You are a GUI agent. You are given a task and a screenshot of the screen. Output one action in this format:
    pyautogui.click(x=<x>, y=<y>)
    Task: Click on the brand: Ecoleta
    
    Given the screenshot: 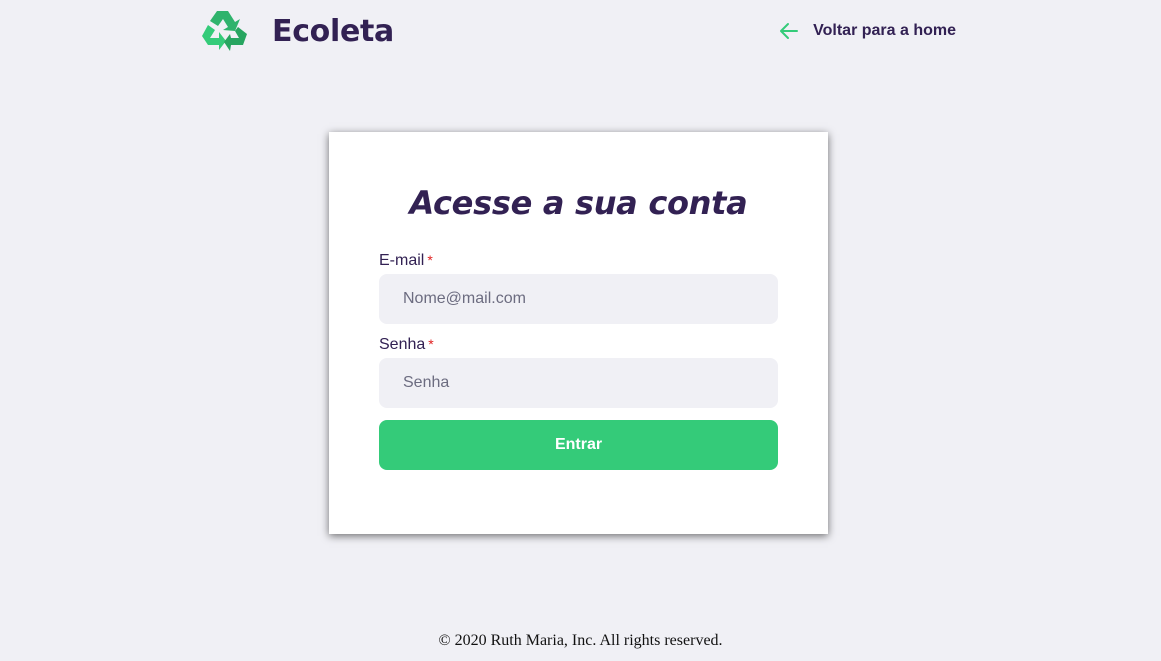 What is the action you would take?
    pyautogui.click(x=297, y=31)
    